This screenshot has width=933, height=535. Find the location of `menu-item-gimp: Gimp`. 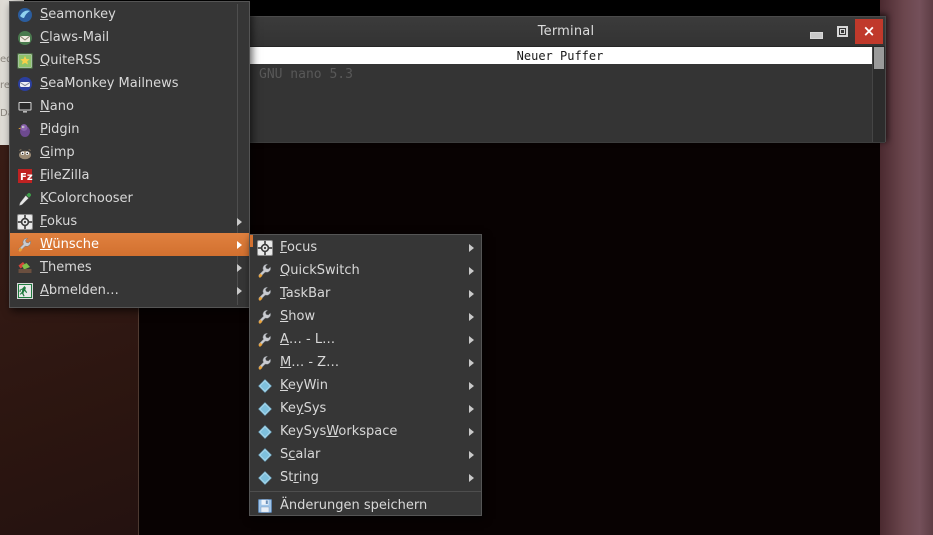

menu-item-gimp: Gimp is located at coordinates (129, 152).